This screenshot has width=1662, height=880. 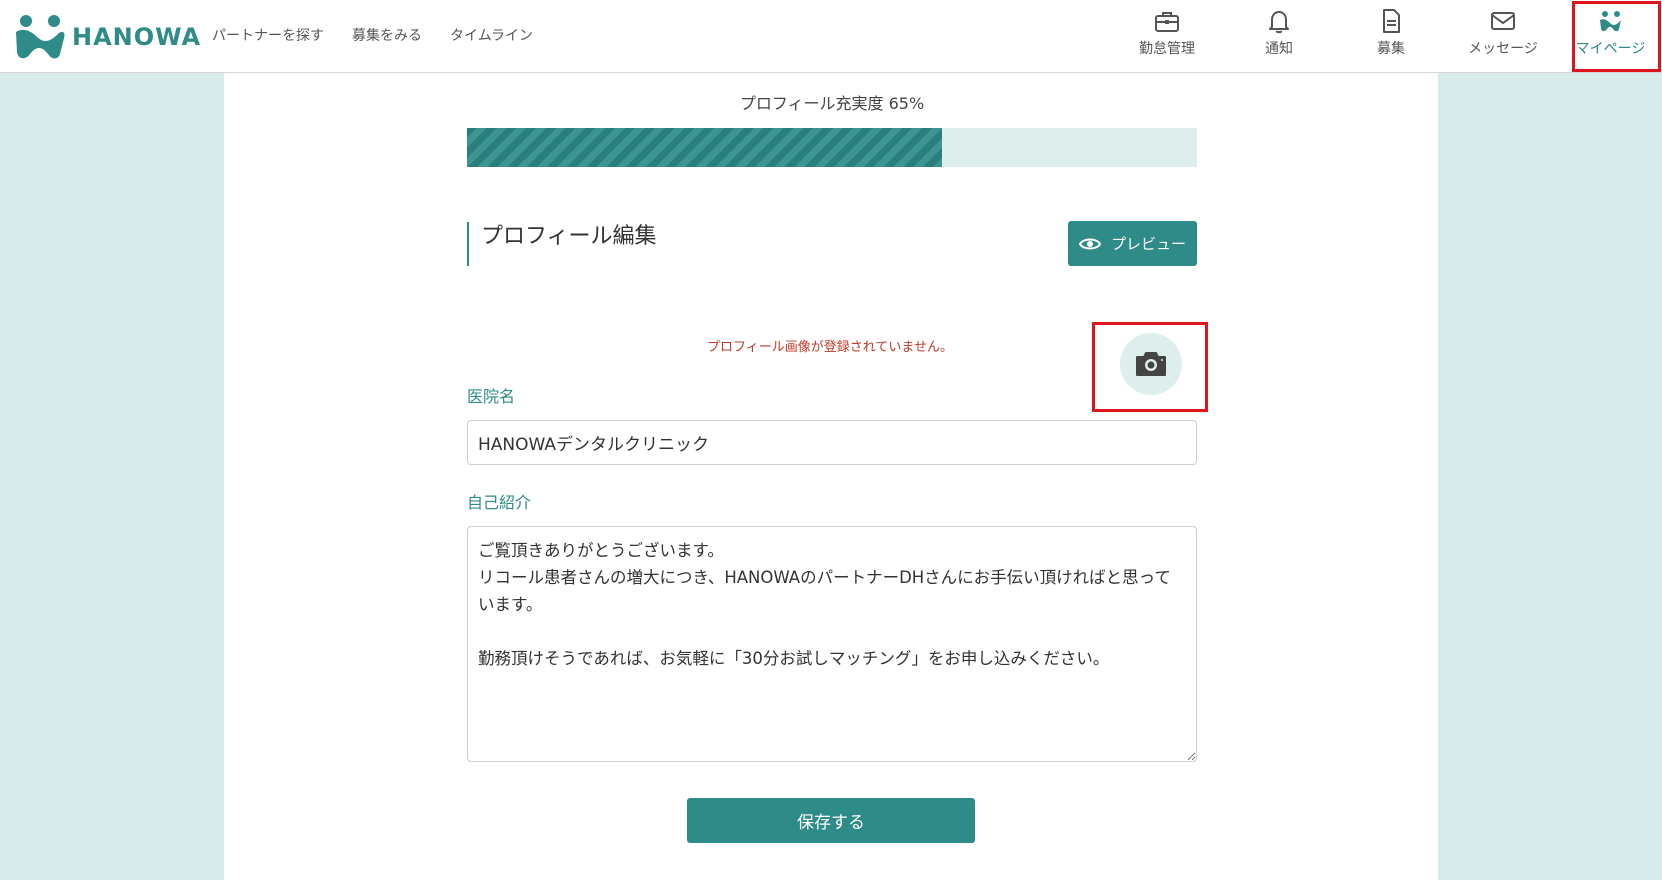 What do you see at coordinates (1148, 244) in the screenshot?
I see `preview-button-label: プレビュー` at bounding box center [1148, 244].